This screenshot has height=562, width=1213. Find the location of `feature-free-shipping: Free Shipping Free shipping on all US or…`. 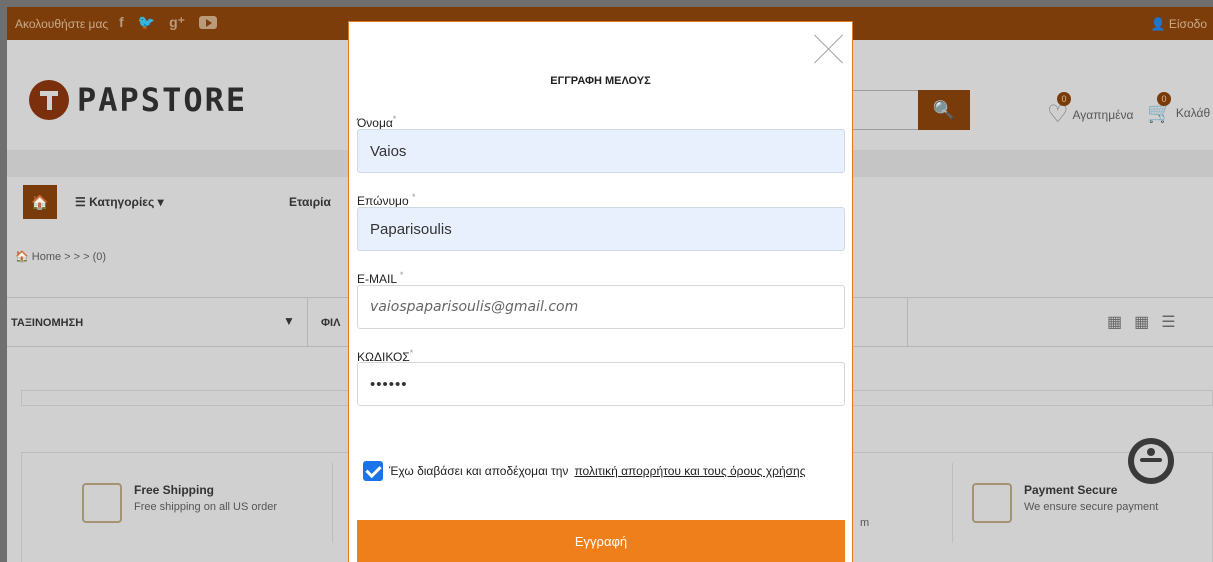

feature-free-shipping: Free Shipping Free shipping on all US or… is located at coordinates (179, 503).